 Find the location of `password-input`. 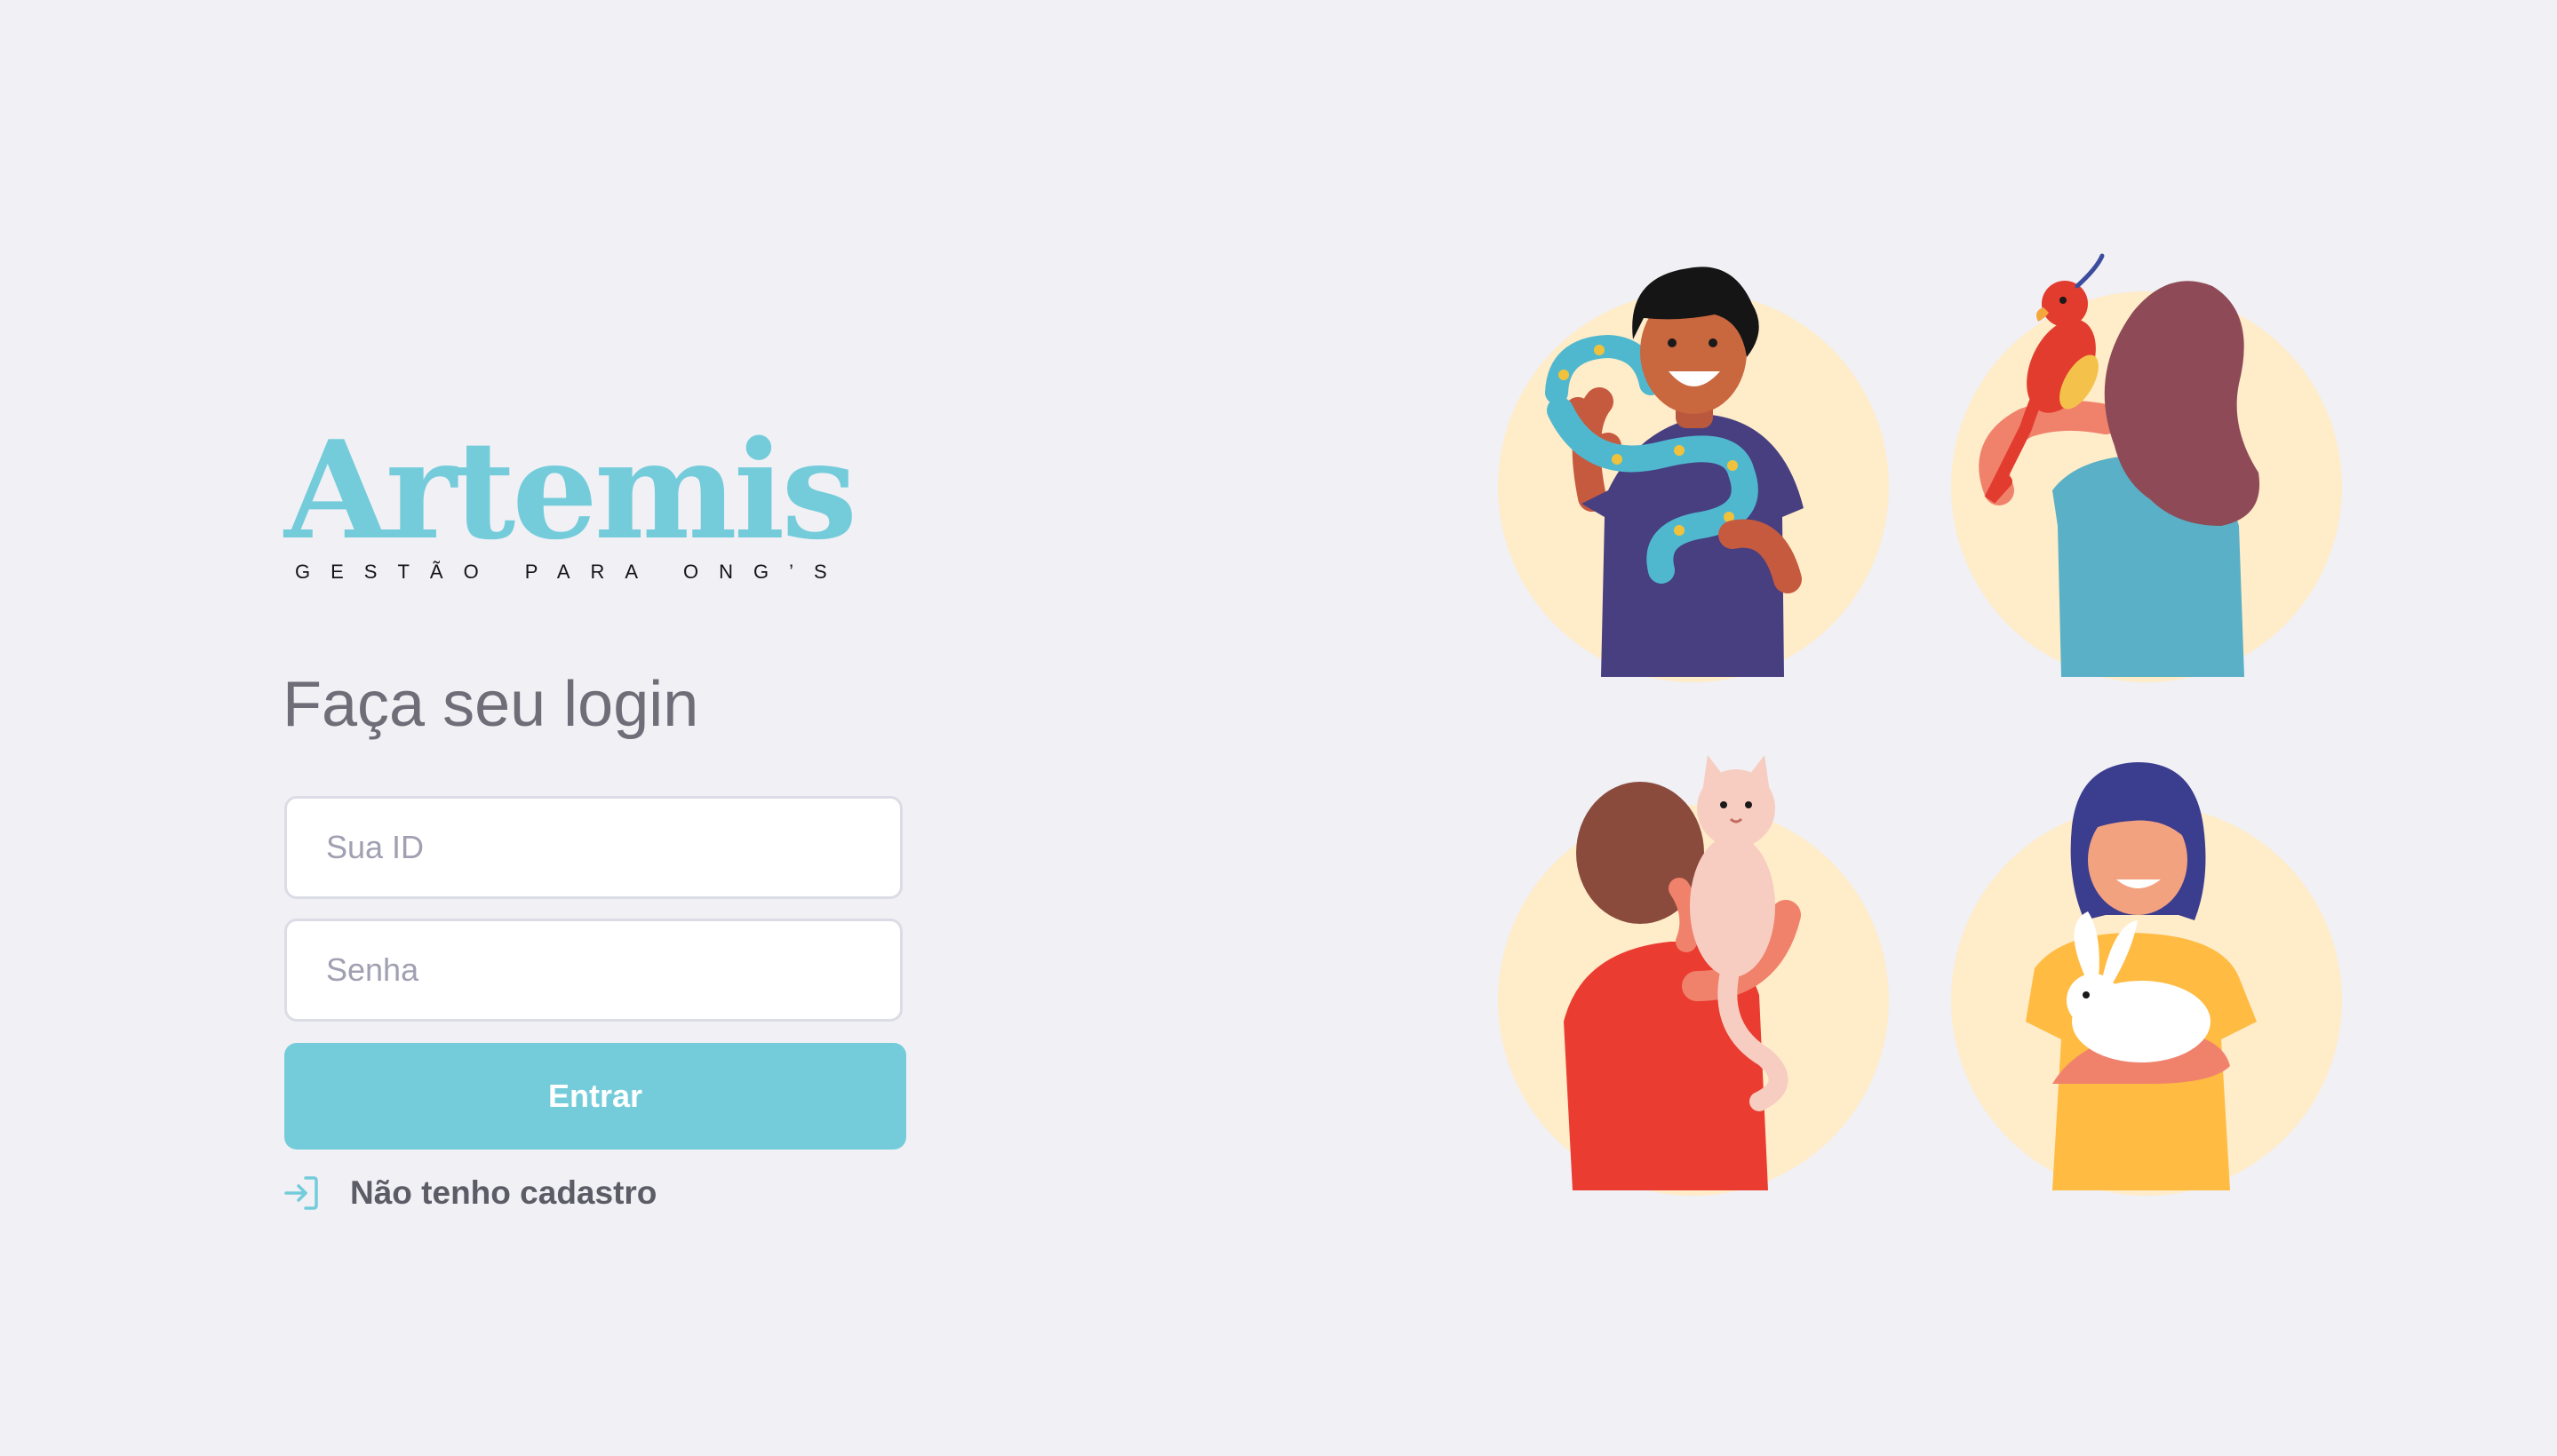

password-input is located at coordinates (593, 971).